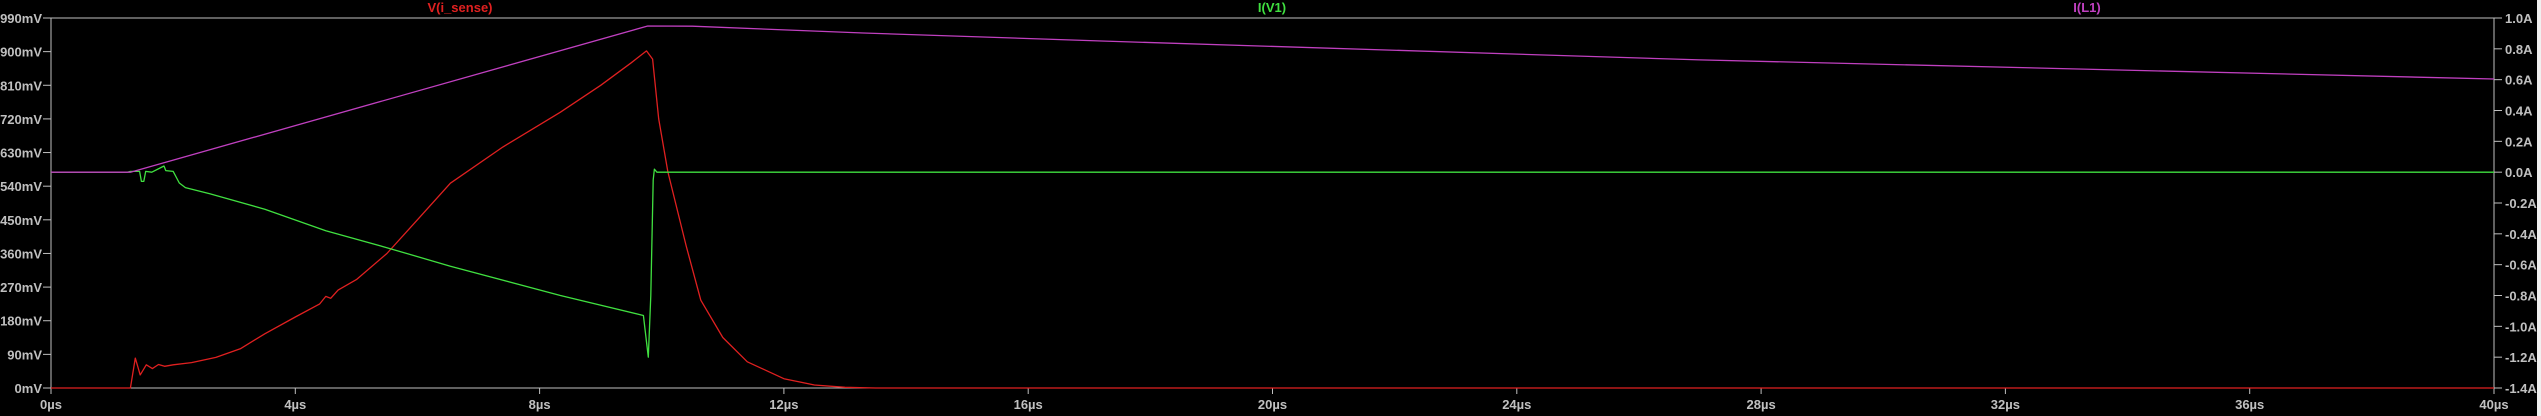 The width and height of the screenshot is (2541, 416). What do you see at coordinates (2519, 49) in the screenshot?
I see `right-tick-label: 0.8A` at bounding box center [2519, 49].